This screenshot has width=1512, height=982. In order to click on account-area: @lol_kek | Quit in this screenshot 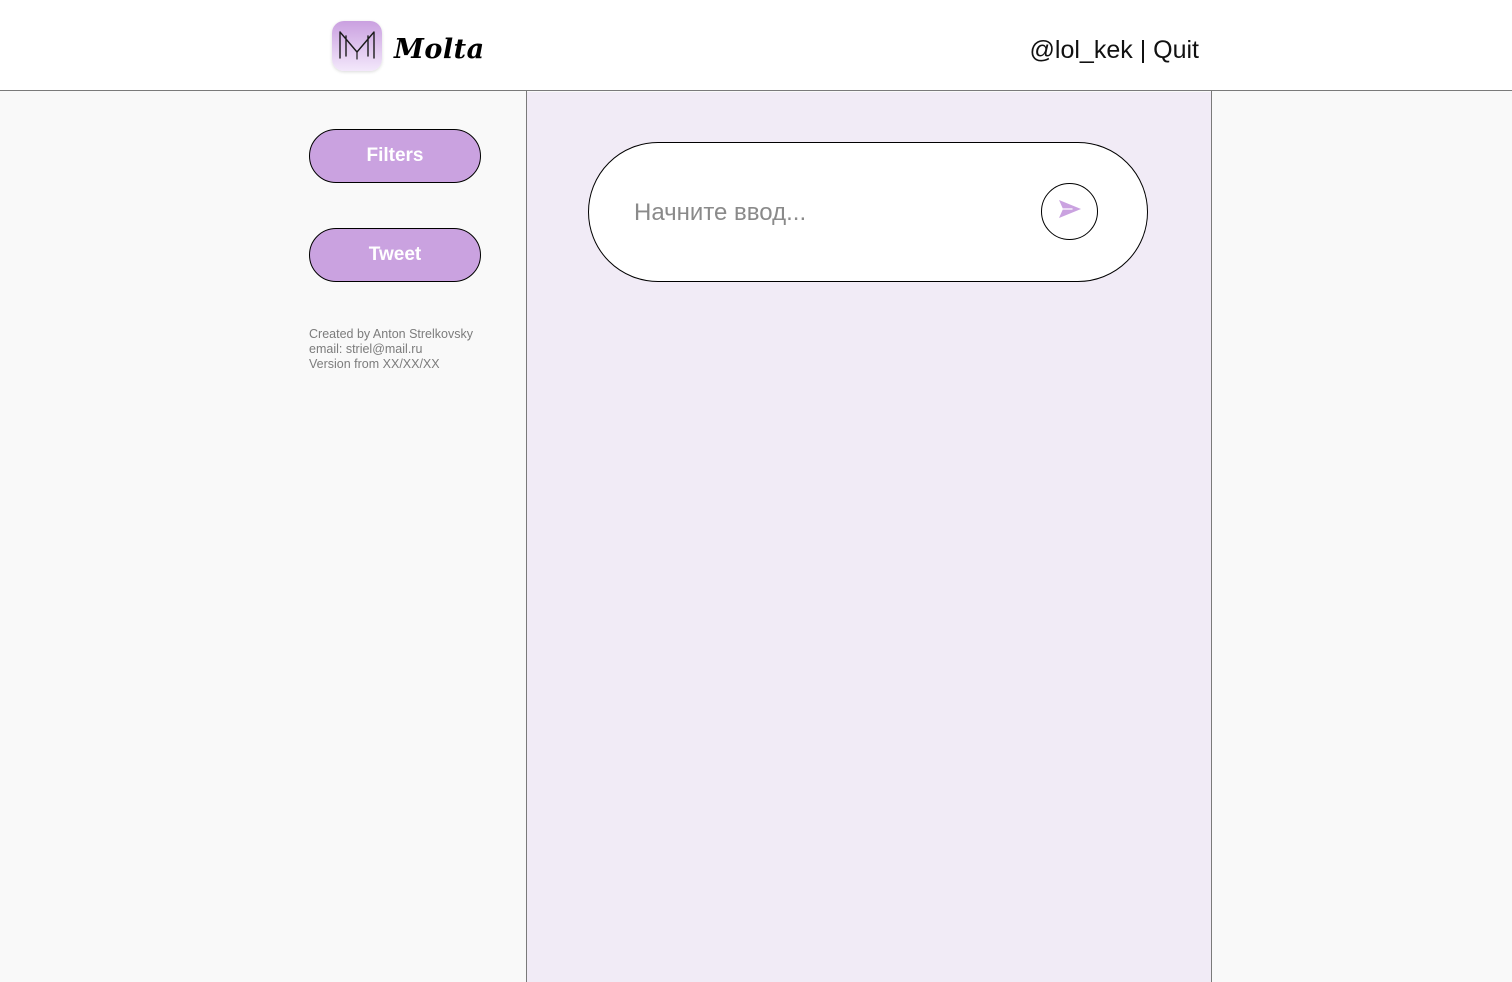, I will do `click(1114, 50)`.